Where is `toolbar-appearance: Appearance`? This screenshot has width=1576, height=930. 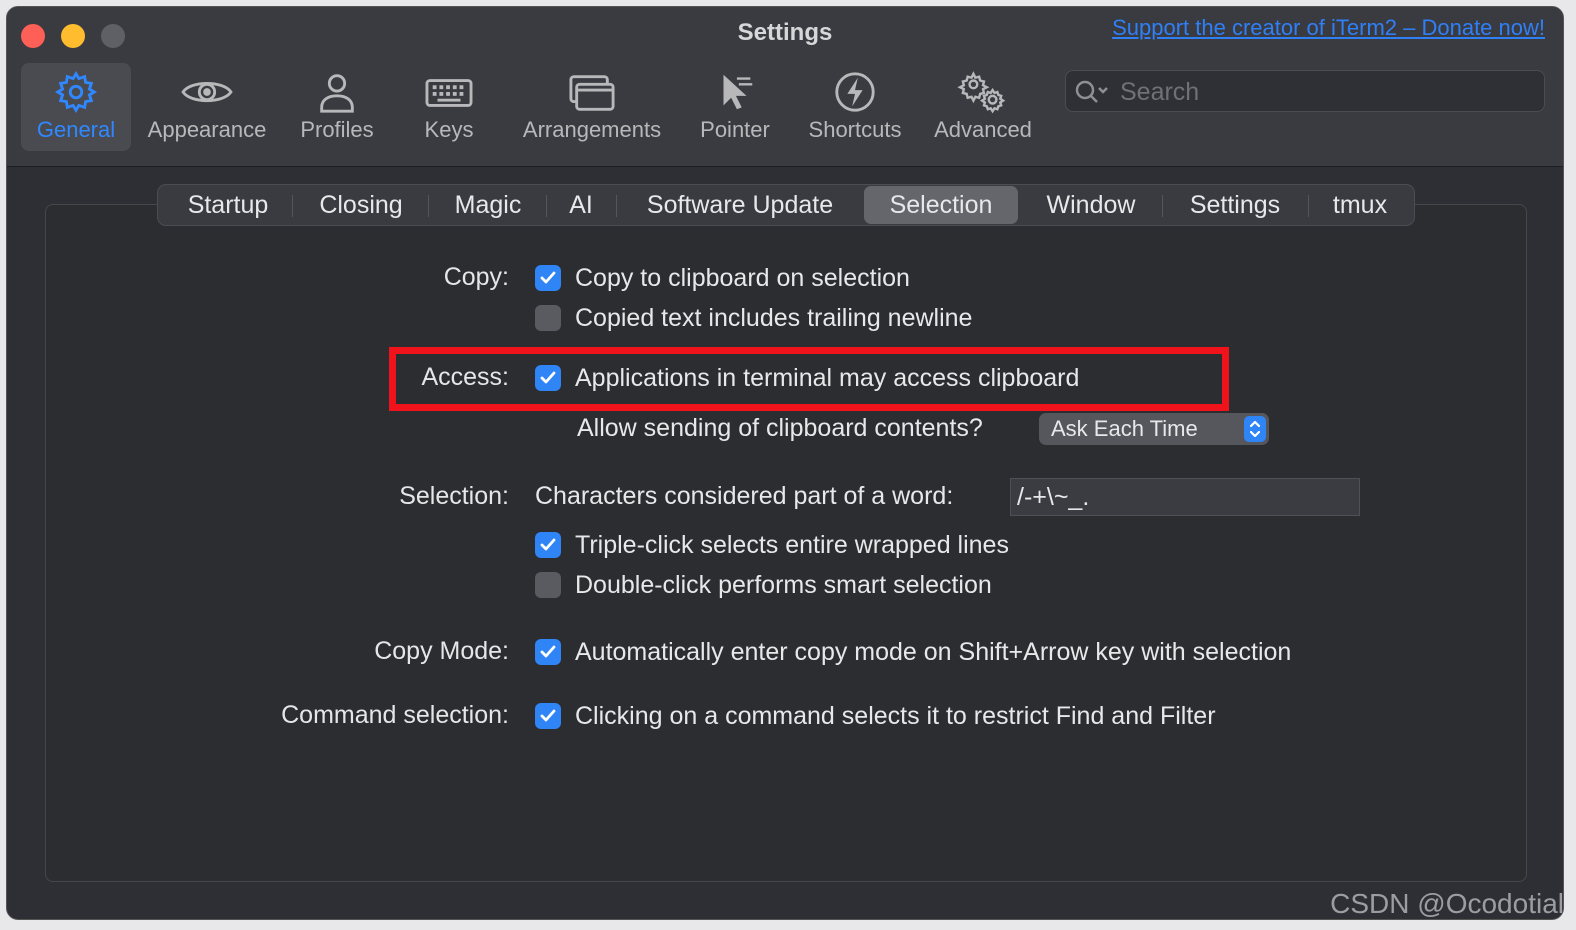
toolbar-appearance: Appearance is located at coordinates (207, 107).